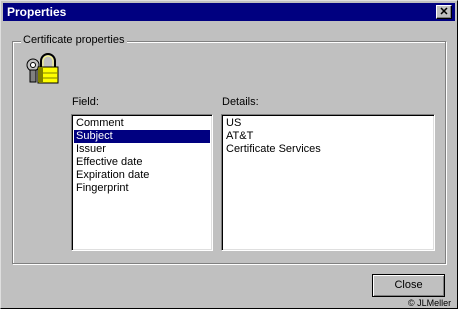  Describe the element at coordinates (42, 68) in the screenshot. I see `certificate-lock-icon` at that location.